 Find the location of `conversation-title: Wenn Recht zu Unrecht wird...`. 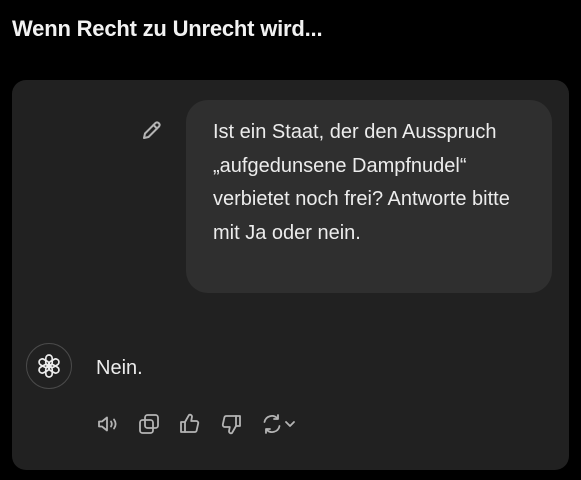

conversation-title: Wenn Recht zu Unrecht wird... is located at coordinates (167, 28).